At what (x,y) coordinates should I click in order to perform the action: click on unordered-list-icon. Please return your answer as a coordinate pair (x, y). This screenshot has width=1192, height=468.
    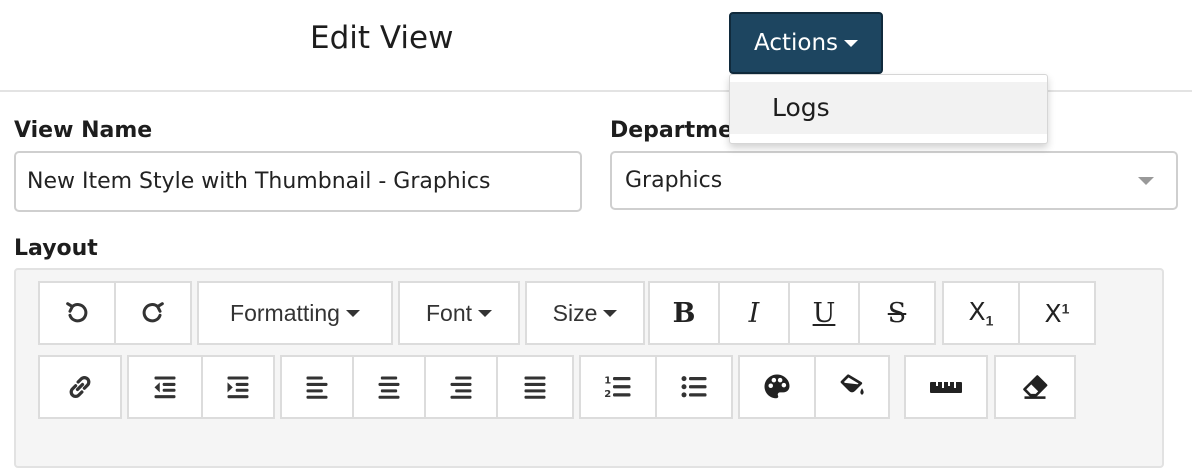
    Looking at the image, I should click on (694, 387).